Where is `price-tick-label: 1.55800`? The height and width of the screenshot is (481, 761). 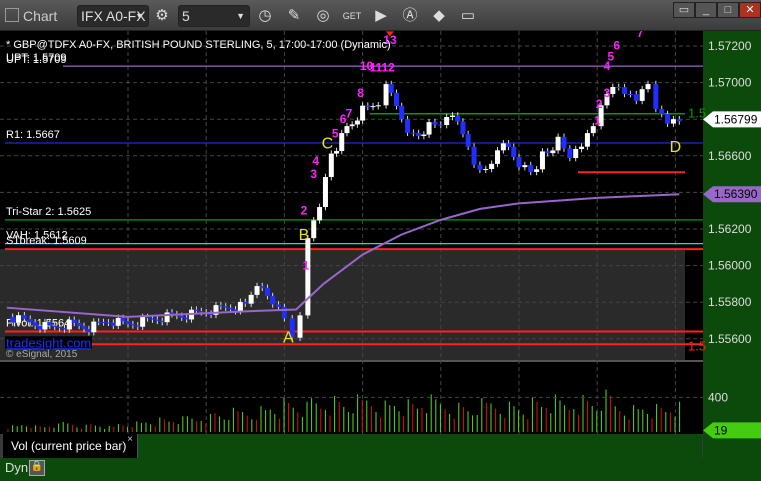 price-tick-label: 1.55800 is located at coordinates (730, 302).